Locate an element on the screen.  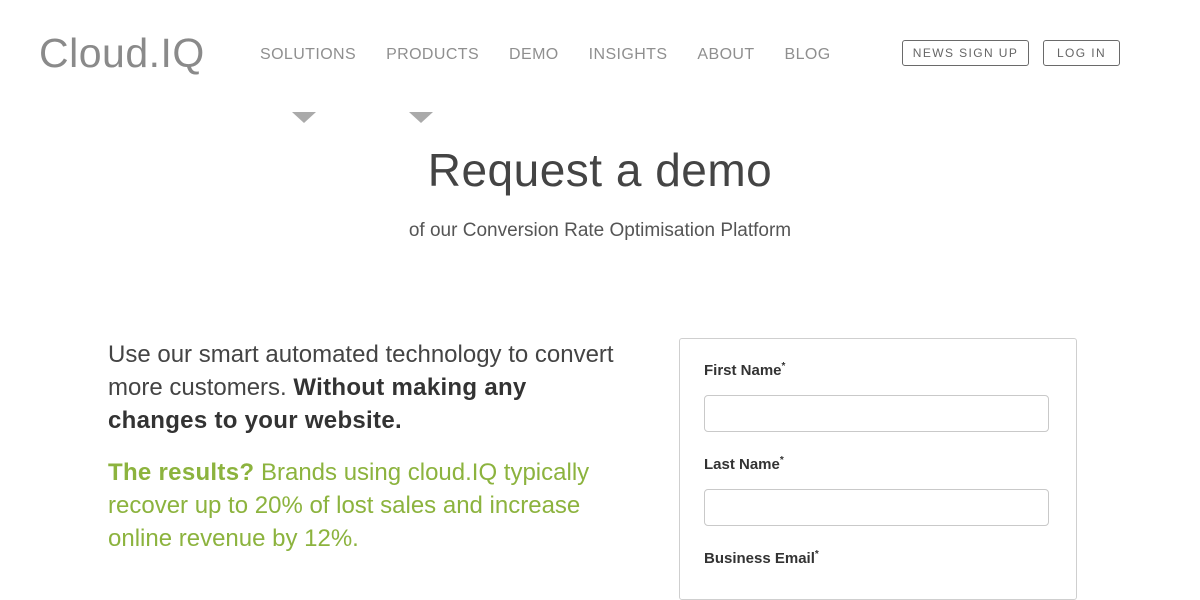
nav-products: PRODUCTS is located at coordinates (432, 55).